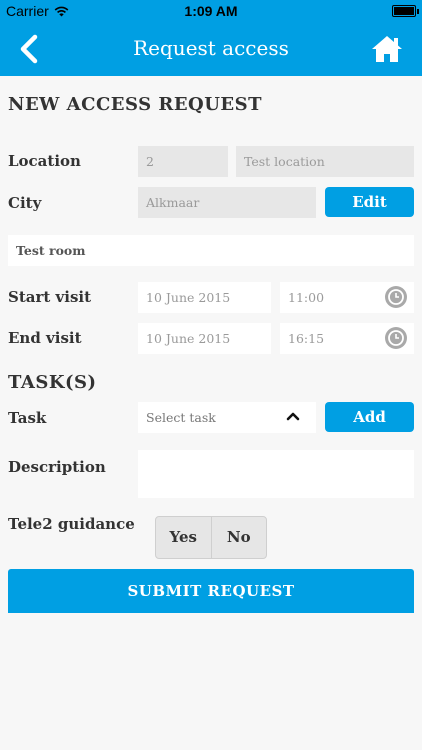 The height and width of the screenshot is (750, 422). I want to click on city-label: City, so click(25, 203).